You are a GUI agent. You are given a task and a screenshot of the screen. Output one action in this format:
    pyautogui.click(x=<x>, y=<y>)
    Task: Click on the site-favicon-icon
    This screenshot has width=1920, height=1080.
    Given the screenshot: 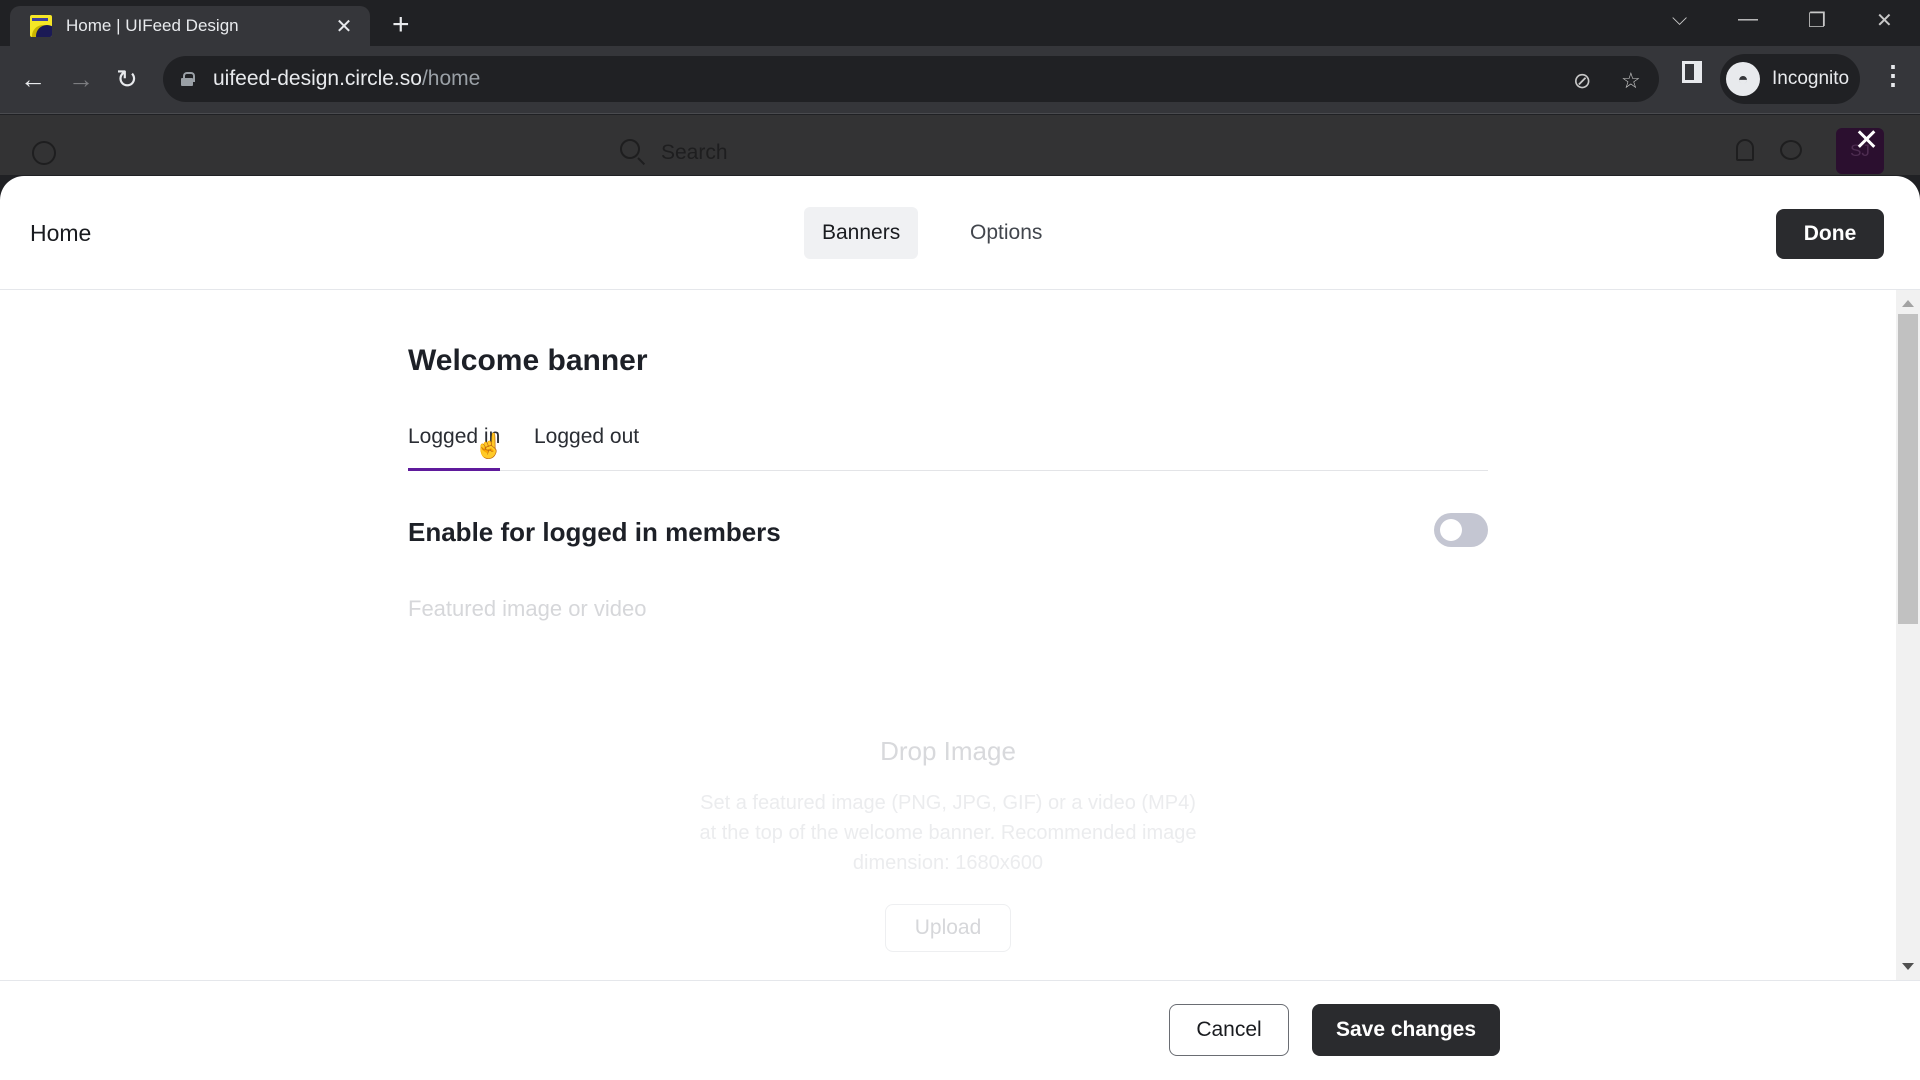 What is the action you would take?
    pyautogui.click(x=41, y=26)
    